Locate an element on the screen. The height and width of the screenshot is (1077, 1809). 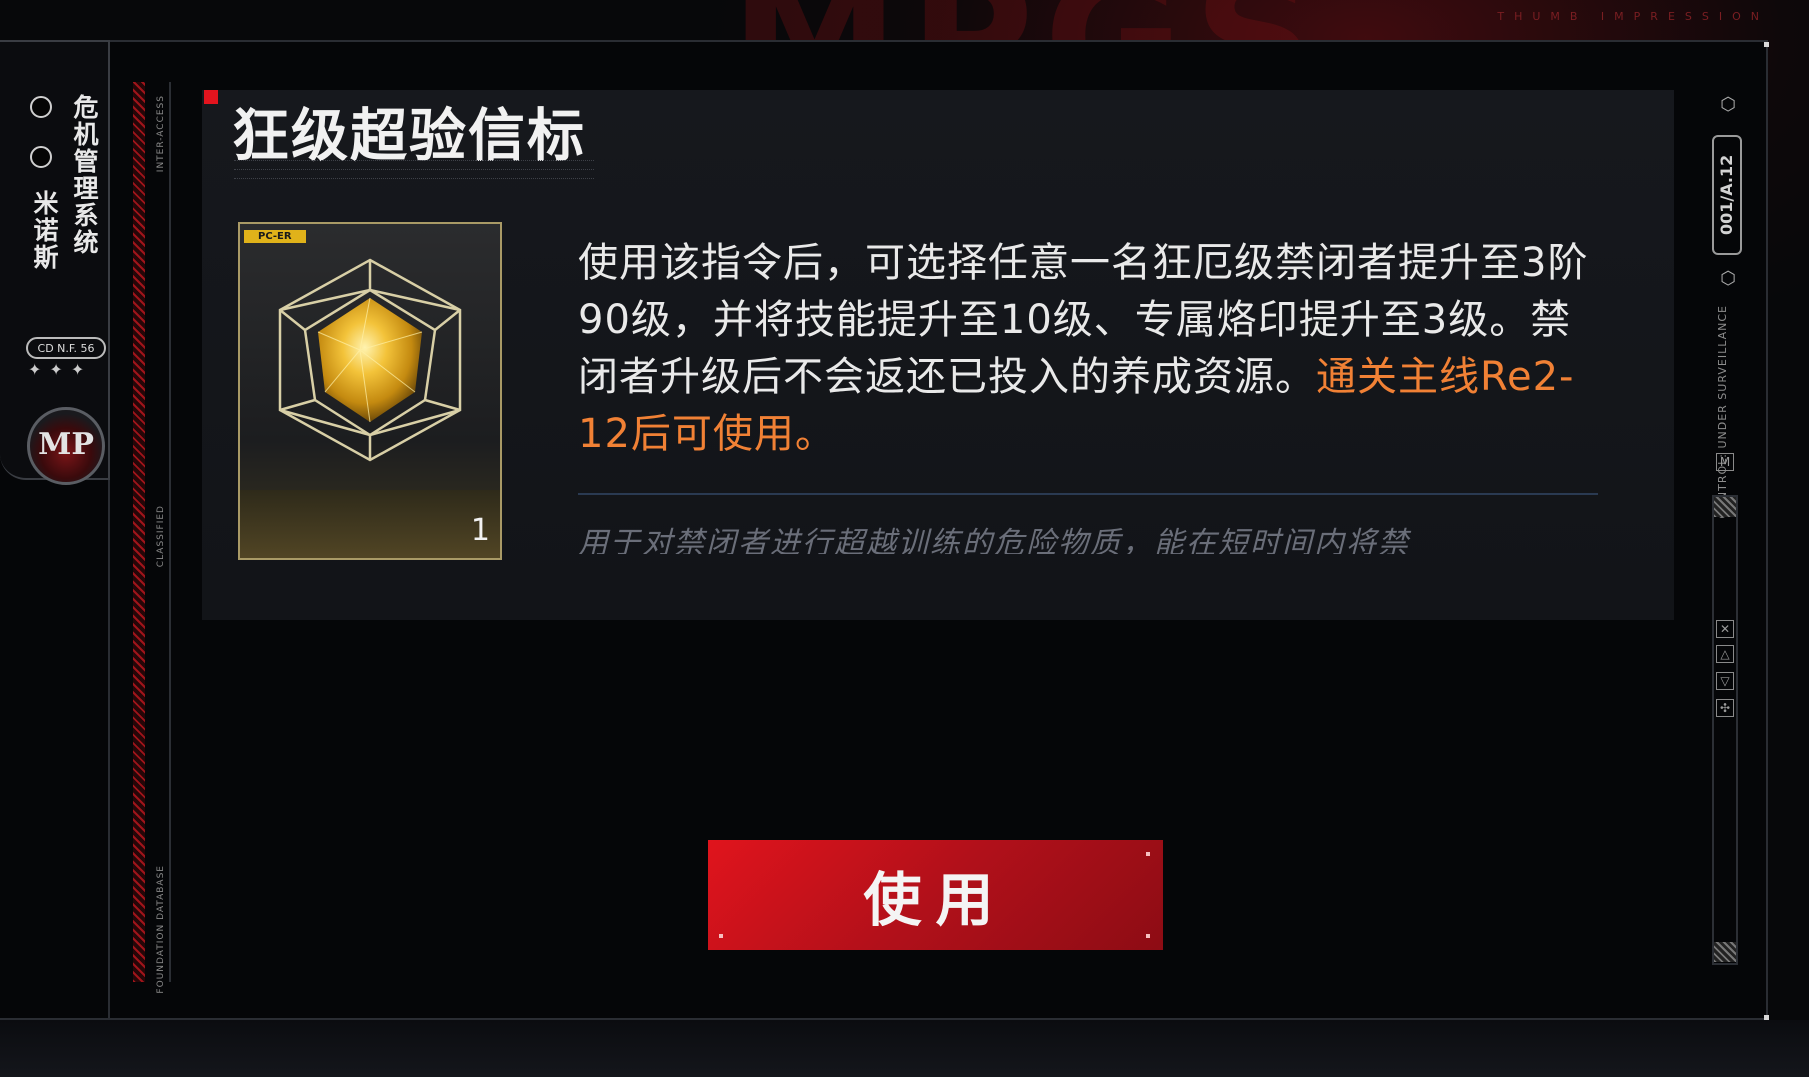
close-x-icon: ✕ is located at coordinates (1725, 629).